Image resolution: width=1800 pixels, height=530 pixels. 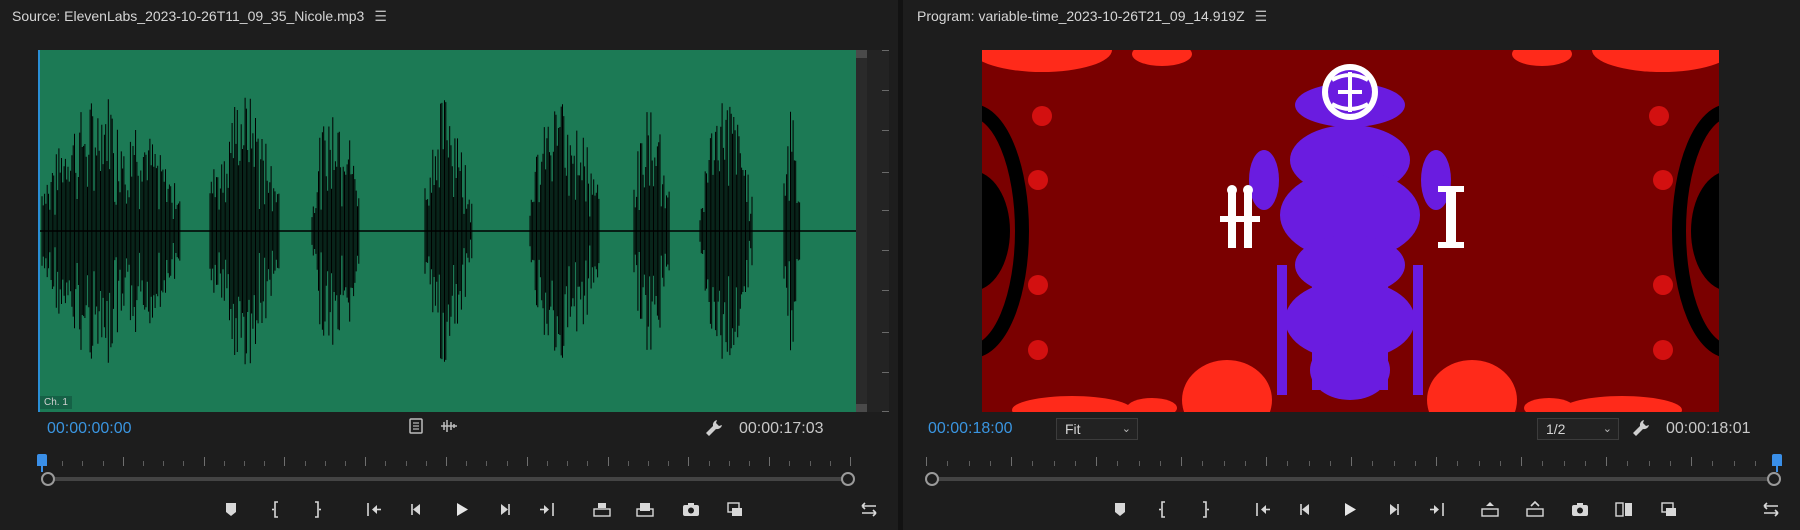 I want to click on overwrite-button, so click(x=645, y=510).